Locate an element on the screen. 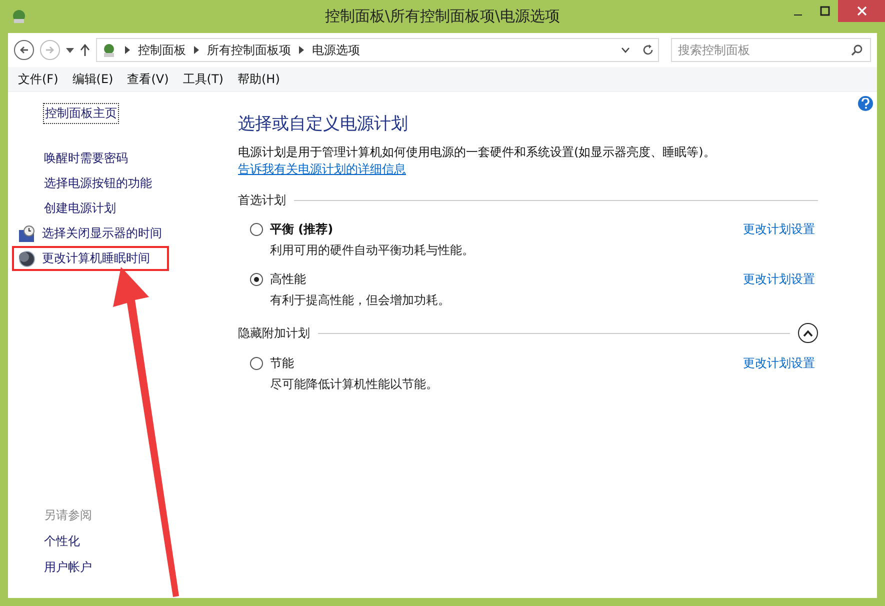  breadcrumb: 控制面板 is located at coordinates (162, 50).